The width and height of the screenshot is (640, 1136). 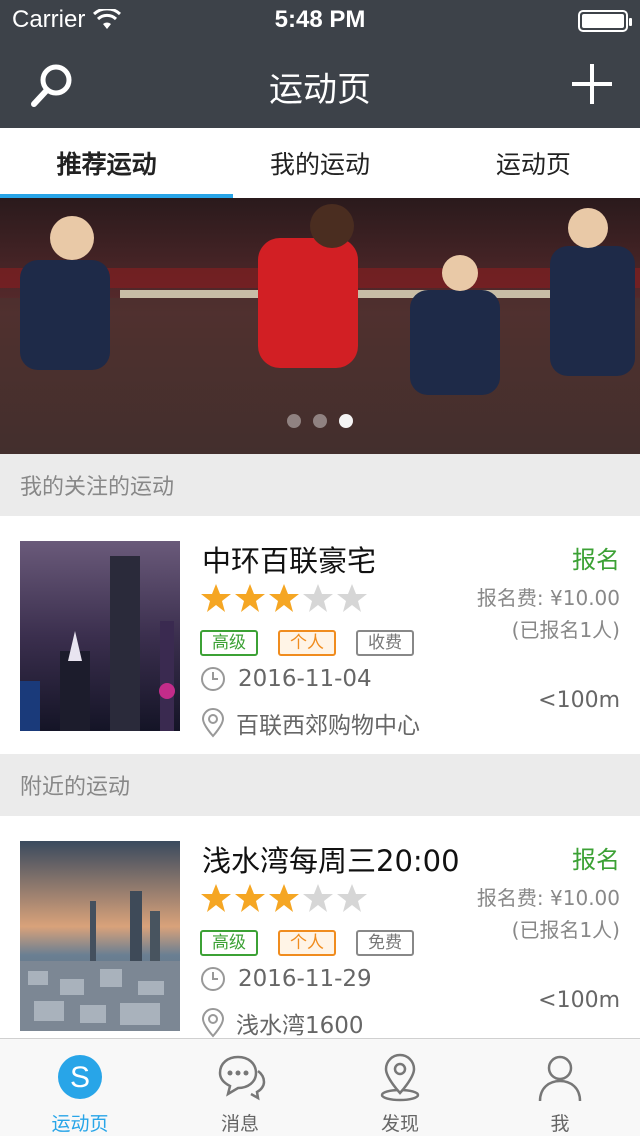 I want to click on carousel-dots, so click(x=320, y=421).